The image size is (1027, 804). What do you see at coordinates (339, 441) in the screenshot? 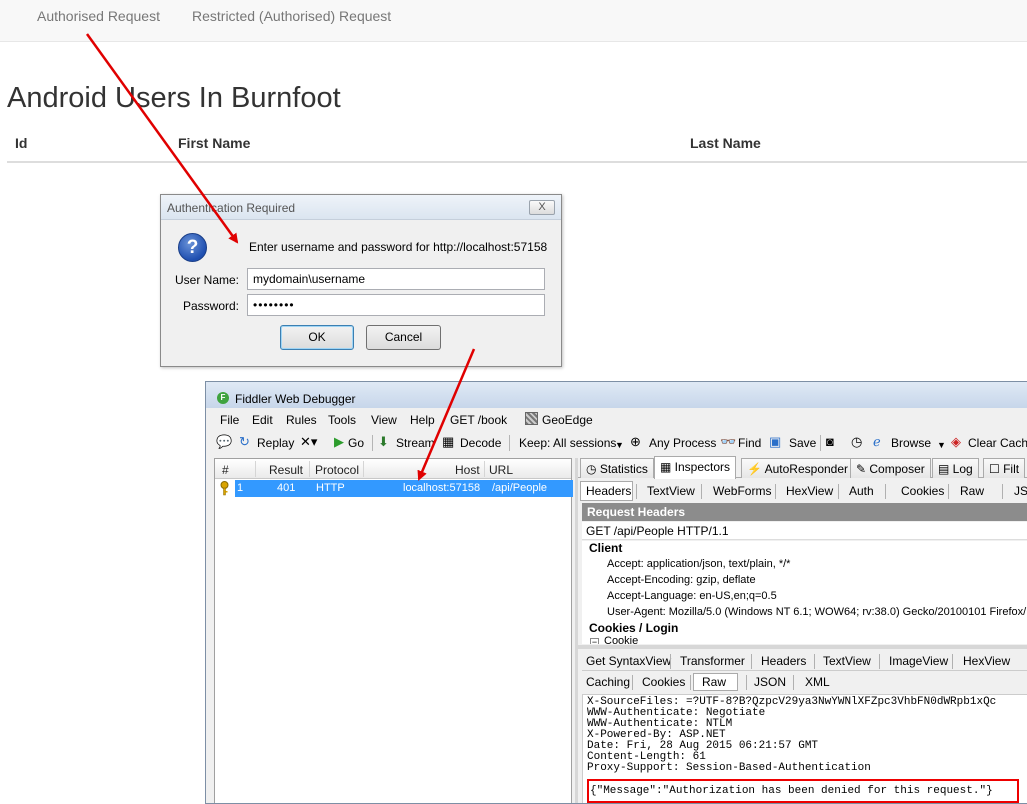
I see `go-icon: ▶` at bounding box center [339, 441].